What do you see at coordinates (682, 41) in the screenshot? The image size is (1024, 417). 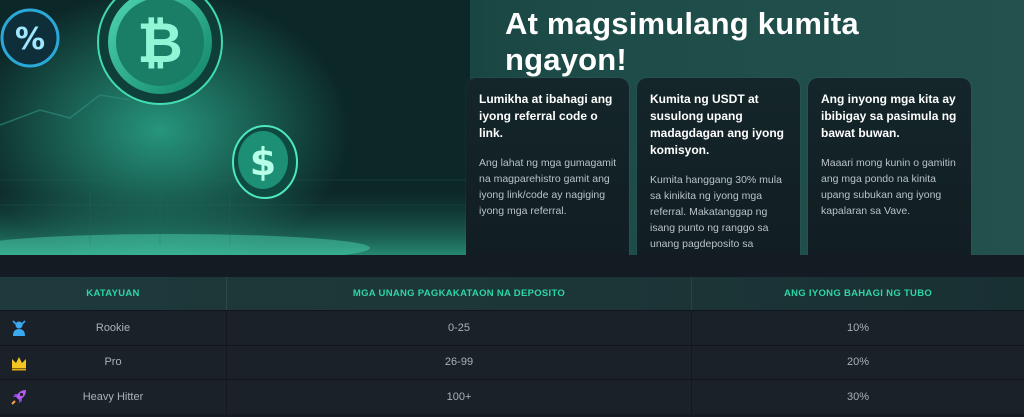 I see `hero-title: At magsimulang kumita ngayon!` at bounding box center [682, 41].